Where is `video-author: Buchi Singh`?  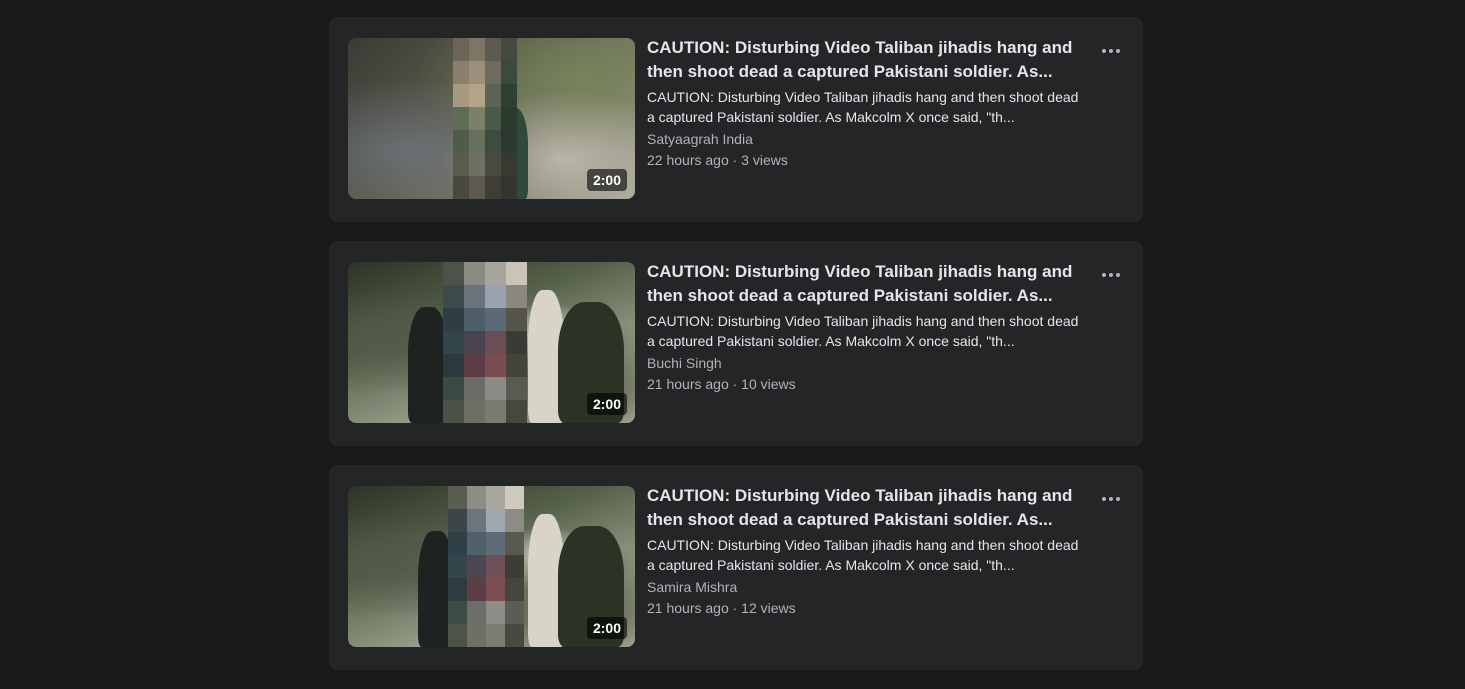 video-author: Buchi Singh is located at coordinates (867, 363).